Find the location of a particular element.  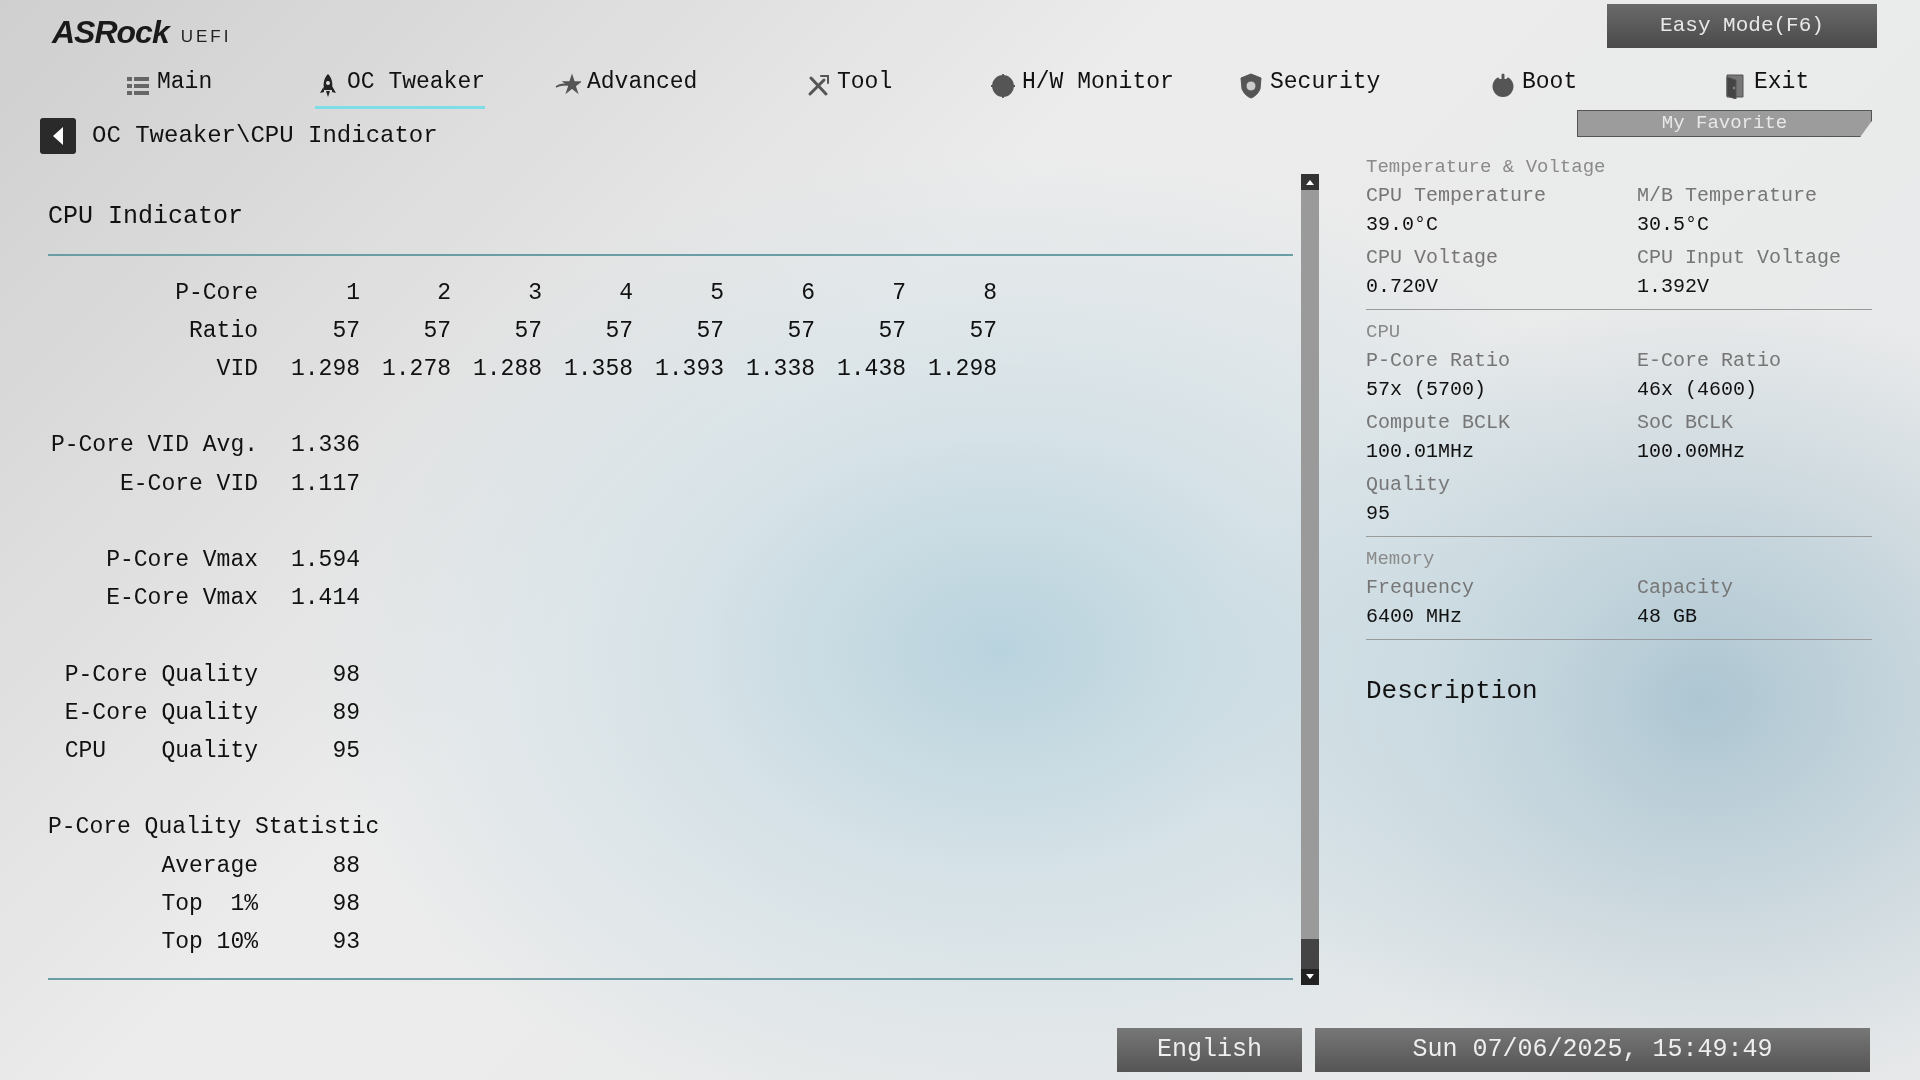

logo-subtitle: UEFI is located at coordinates (206, 37).